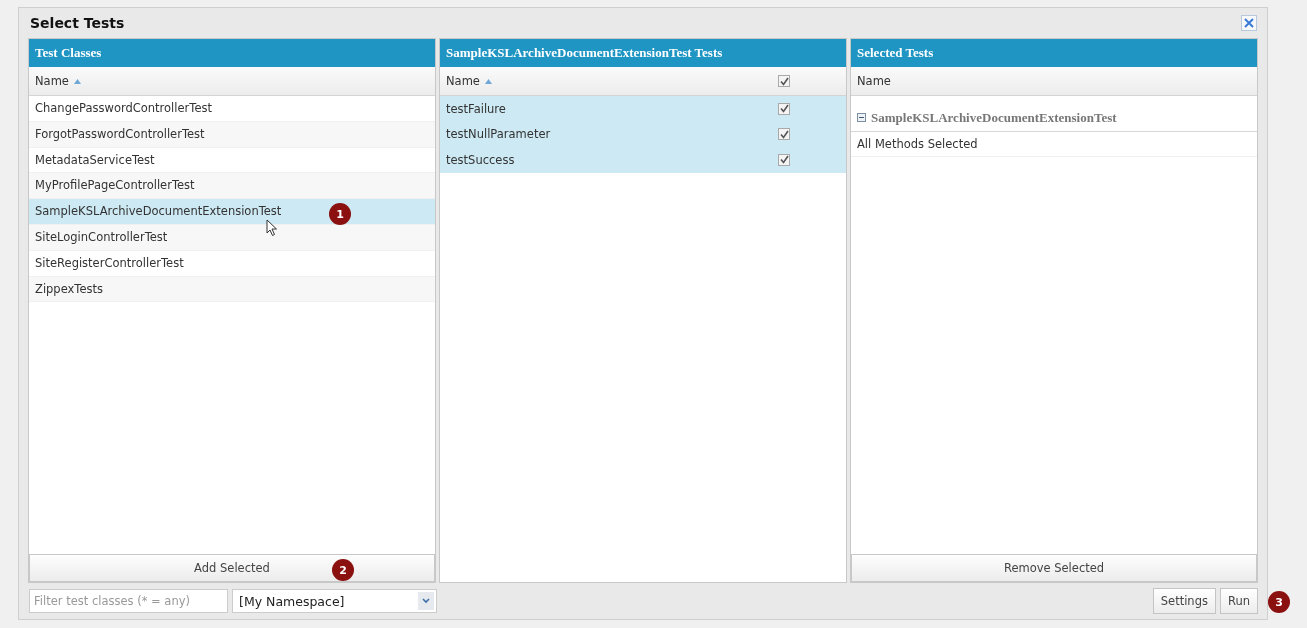 The height and width of the screenshot is (628, 1307). I want to click on method-name: testFailure, so click(476, 108).